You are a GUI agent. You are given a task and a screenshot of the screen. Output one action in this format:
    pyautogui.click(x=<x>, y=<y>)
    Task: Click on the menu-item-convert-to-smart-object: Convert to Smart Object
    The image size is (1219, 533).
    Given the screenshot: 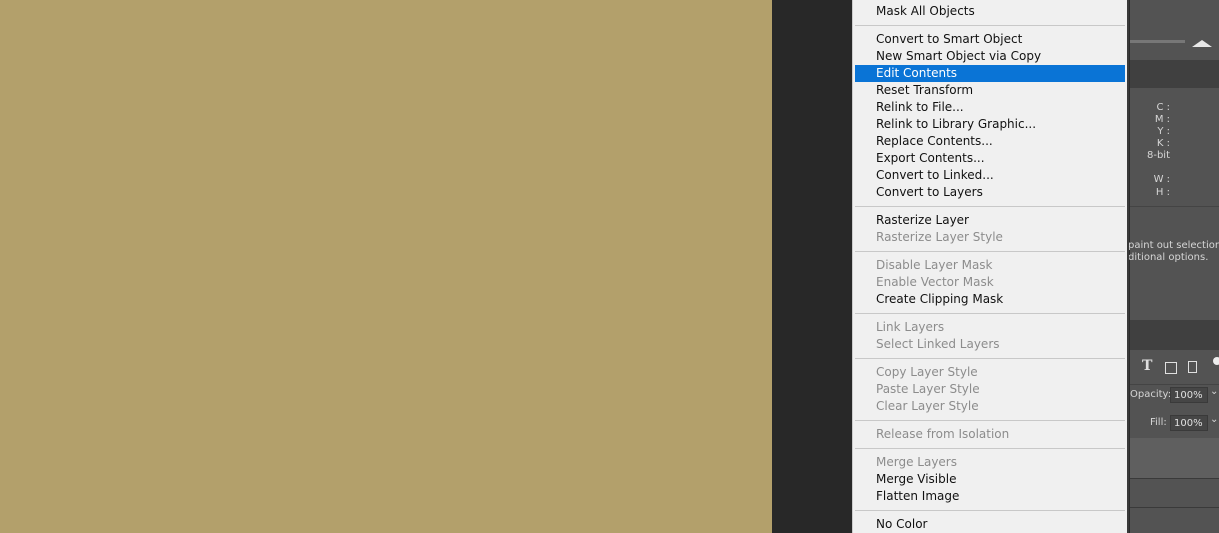 What is the action you would take?
    pyautogui.click(x=990, y=39)
    